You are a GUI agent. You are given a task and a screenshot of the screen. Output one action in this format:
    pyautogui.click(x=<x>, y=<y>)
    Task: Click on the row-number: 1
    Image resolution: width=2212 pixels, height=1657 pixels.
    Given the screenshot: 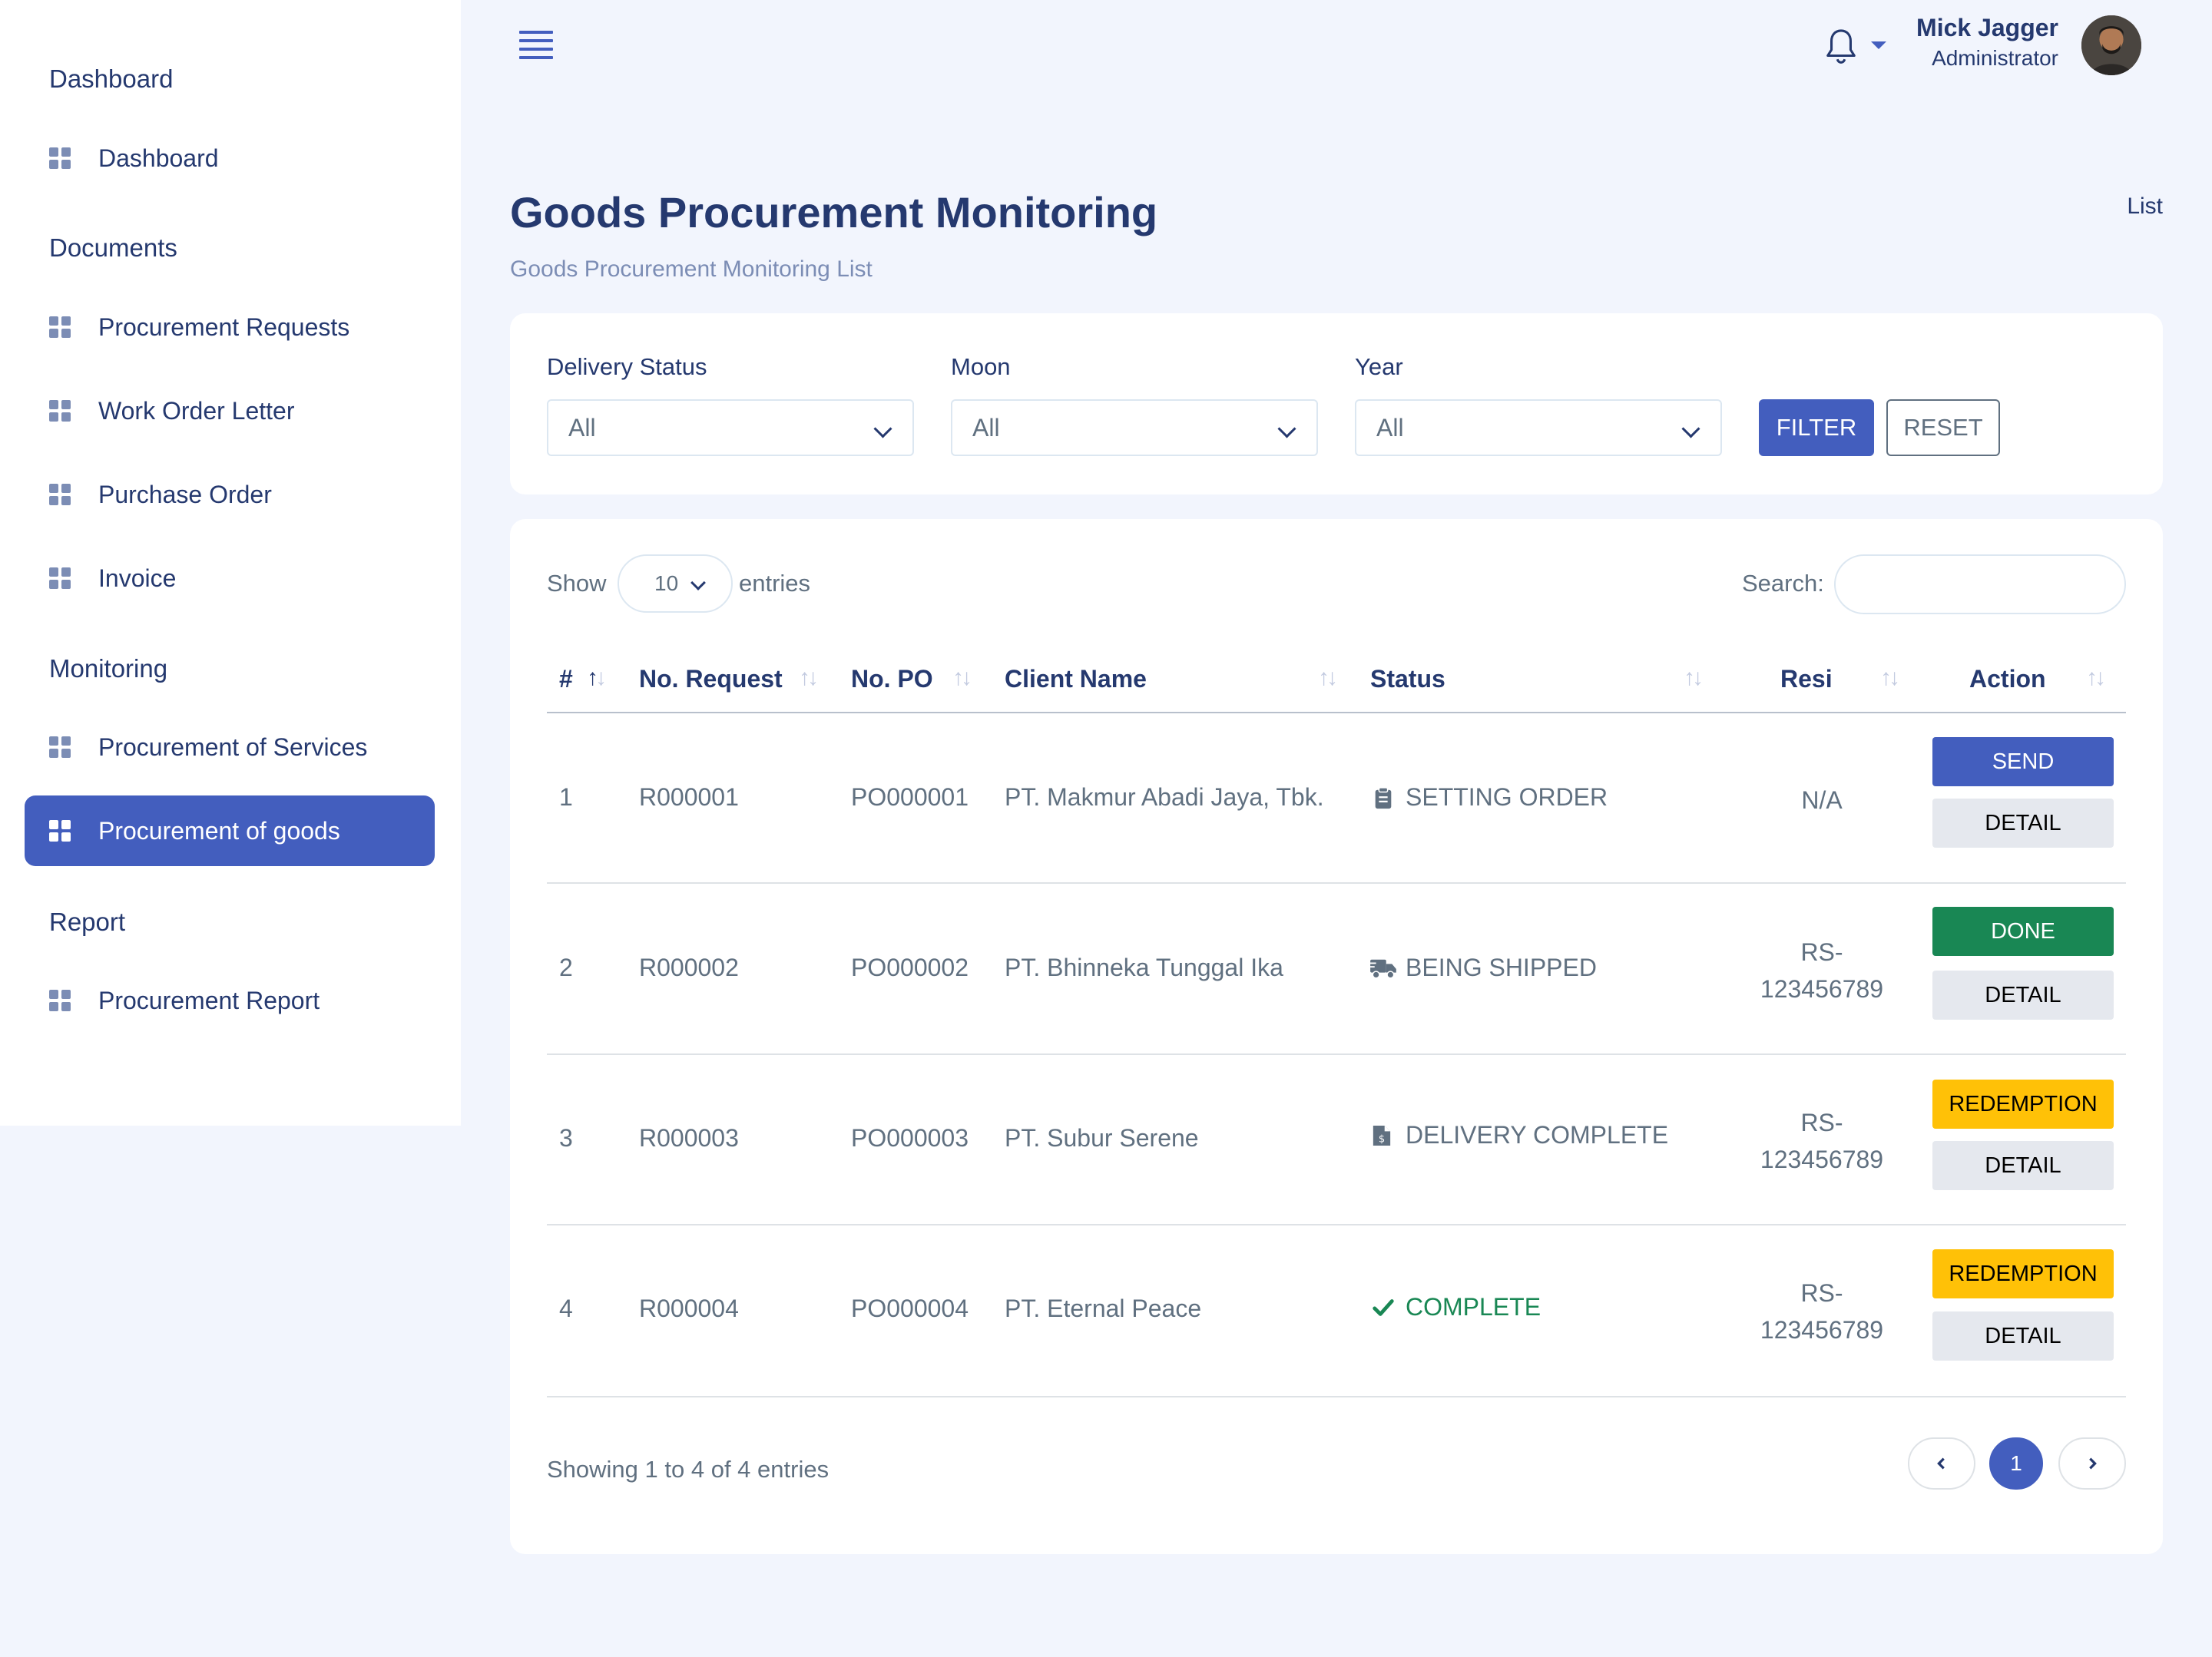 What is the action you would take?
    pyautogui.click(x=566, y=797)
    